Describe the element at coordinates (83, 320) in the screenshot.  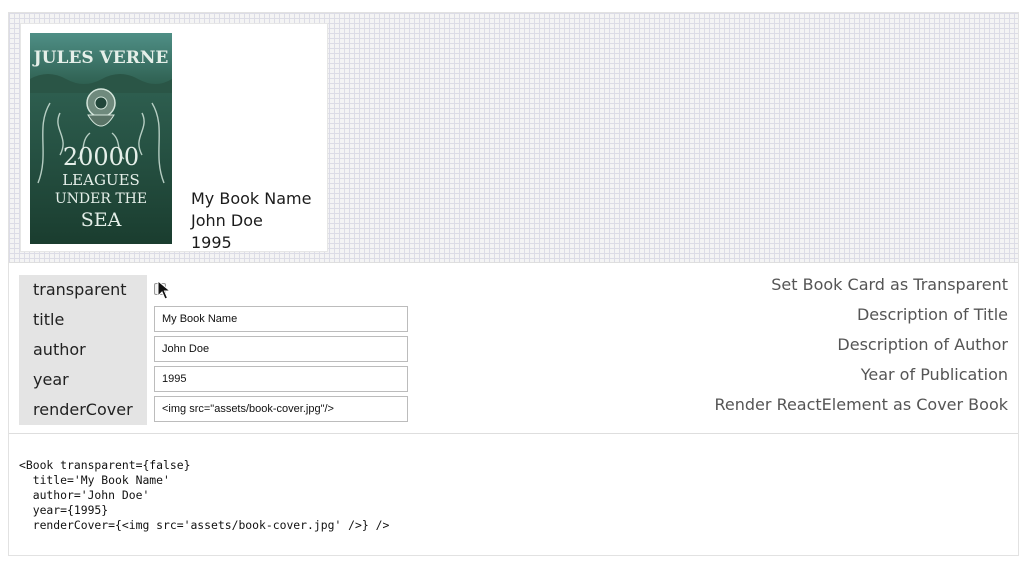
I see `prop-name-title: title` at that location.